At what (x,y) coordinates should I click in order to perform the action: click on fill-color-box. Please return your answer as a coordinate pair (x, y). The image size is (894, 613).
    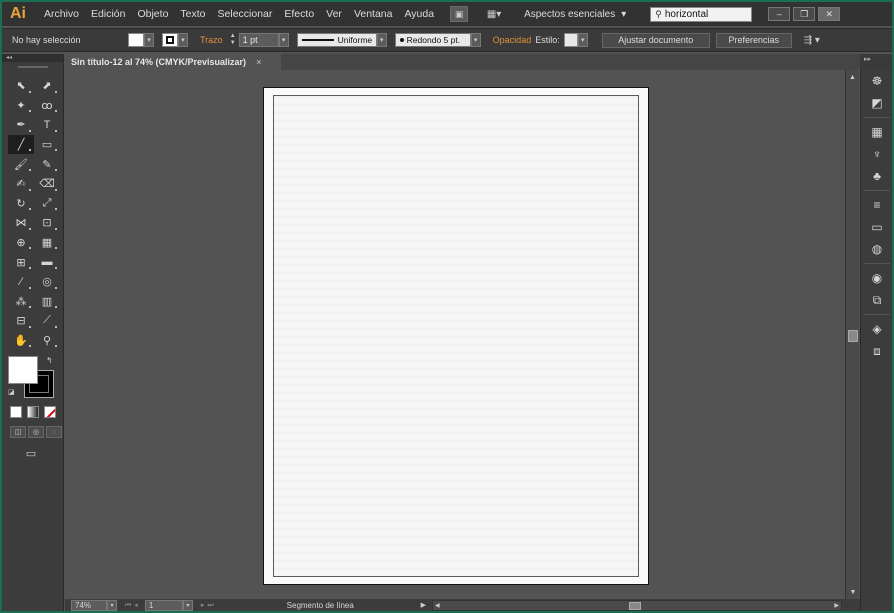
    Looking at the image, I should click on (23, 370).